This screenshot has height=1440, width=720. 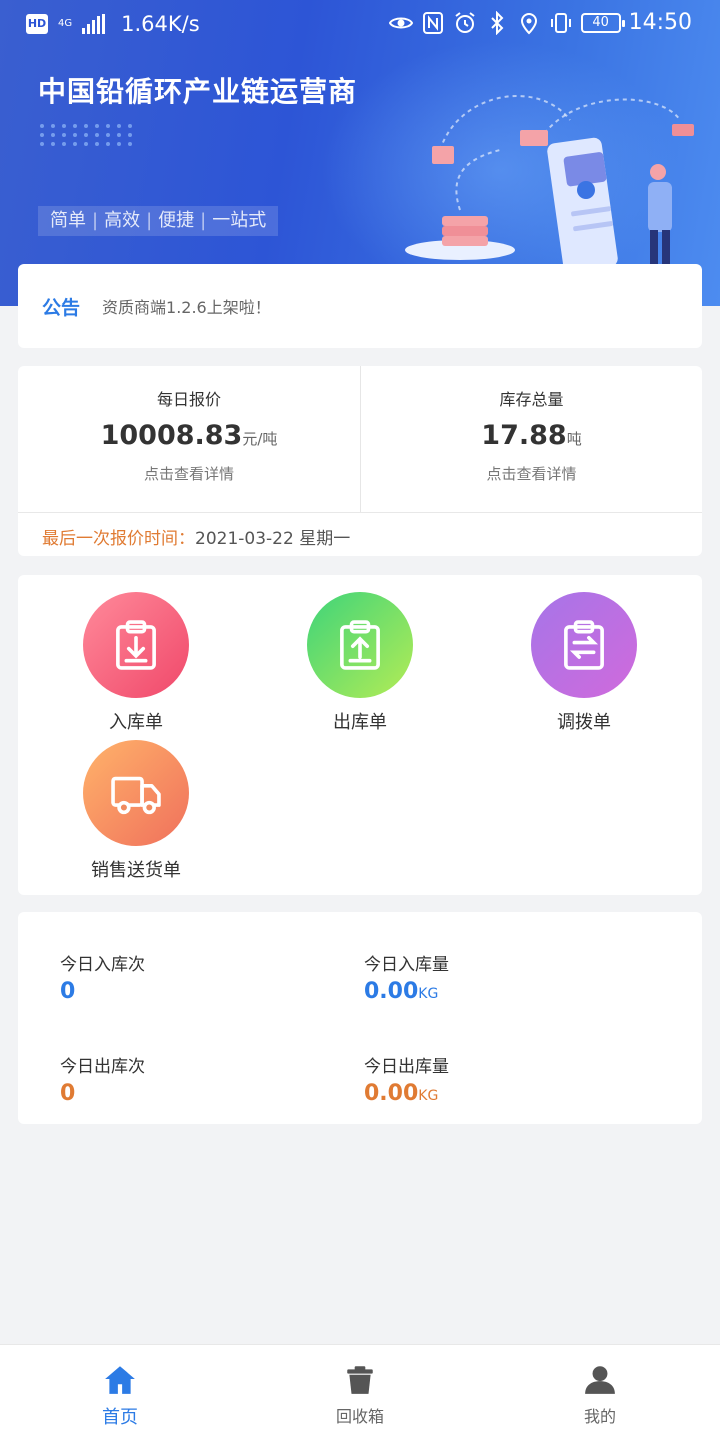 What do you see at coordinates (102, 1067) in the screenshot?
I see `today-outbound-count-label: 今日出库次` at bounding box center [102, 1067].